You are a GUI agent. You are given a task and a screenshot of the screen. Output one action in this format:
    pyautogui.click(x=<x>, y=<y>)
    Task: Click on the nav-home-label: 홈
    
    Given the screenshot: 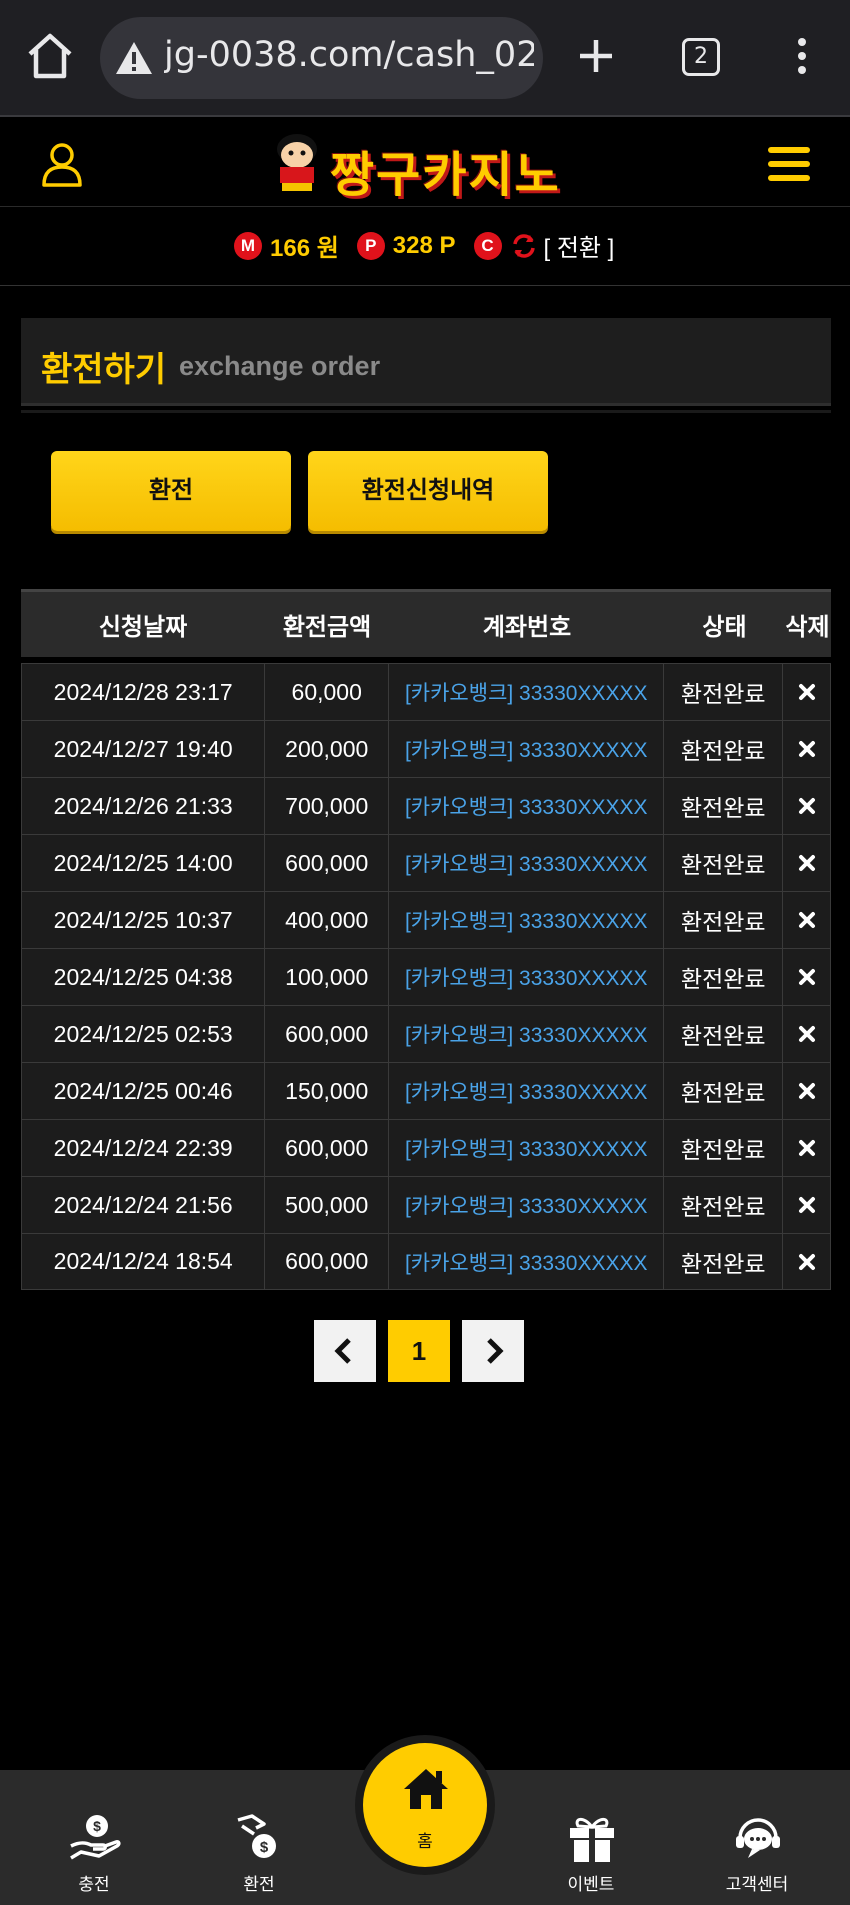 What is the action you would take?
    pyautogui.click(x=425, y=1841)
    